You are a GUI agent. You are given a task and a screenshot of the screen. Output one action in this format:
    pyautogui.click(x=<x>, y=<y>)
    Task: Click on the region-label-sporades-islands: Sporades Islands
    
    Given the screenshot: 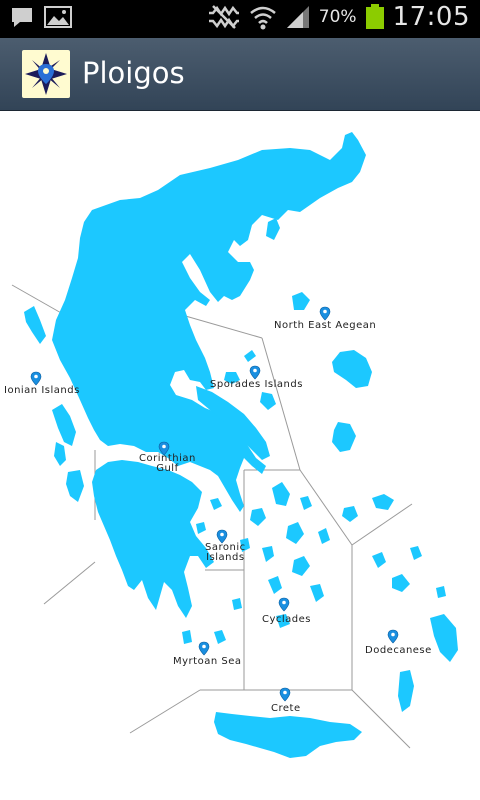 What is the action you would take?
    pyautogui.click(x=256, y=384)
    